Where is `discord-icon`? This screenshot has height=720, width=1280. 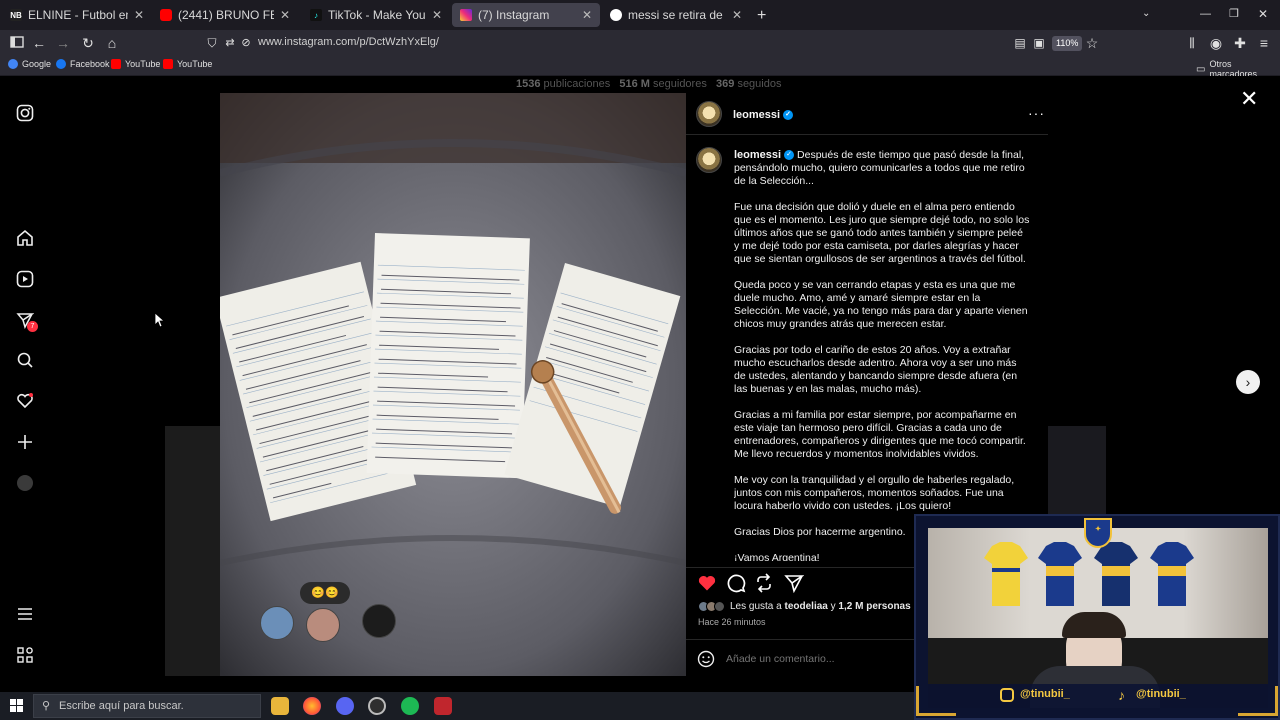 discord-icon is located at coordinates (345, 706).